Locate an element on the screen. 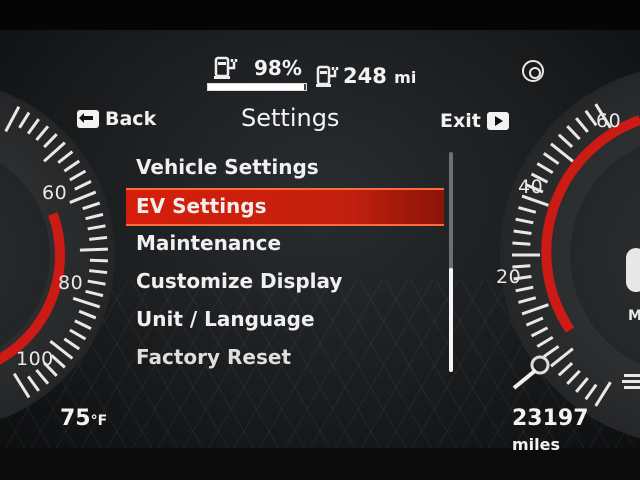  menu-item-label: Maintenance is located at coordinates (209, 243).